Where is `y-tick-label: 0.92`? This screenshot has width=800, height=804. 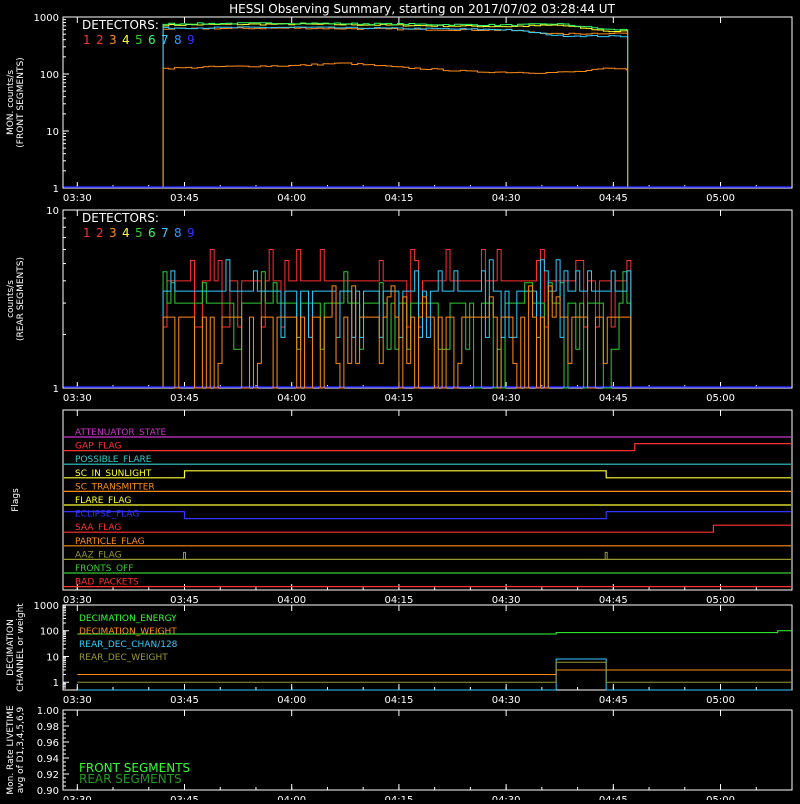
y-tick-label: 0.92 is located at coordinates (48, 775).